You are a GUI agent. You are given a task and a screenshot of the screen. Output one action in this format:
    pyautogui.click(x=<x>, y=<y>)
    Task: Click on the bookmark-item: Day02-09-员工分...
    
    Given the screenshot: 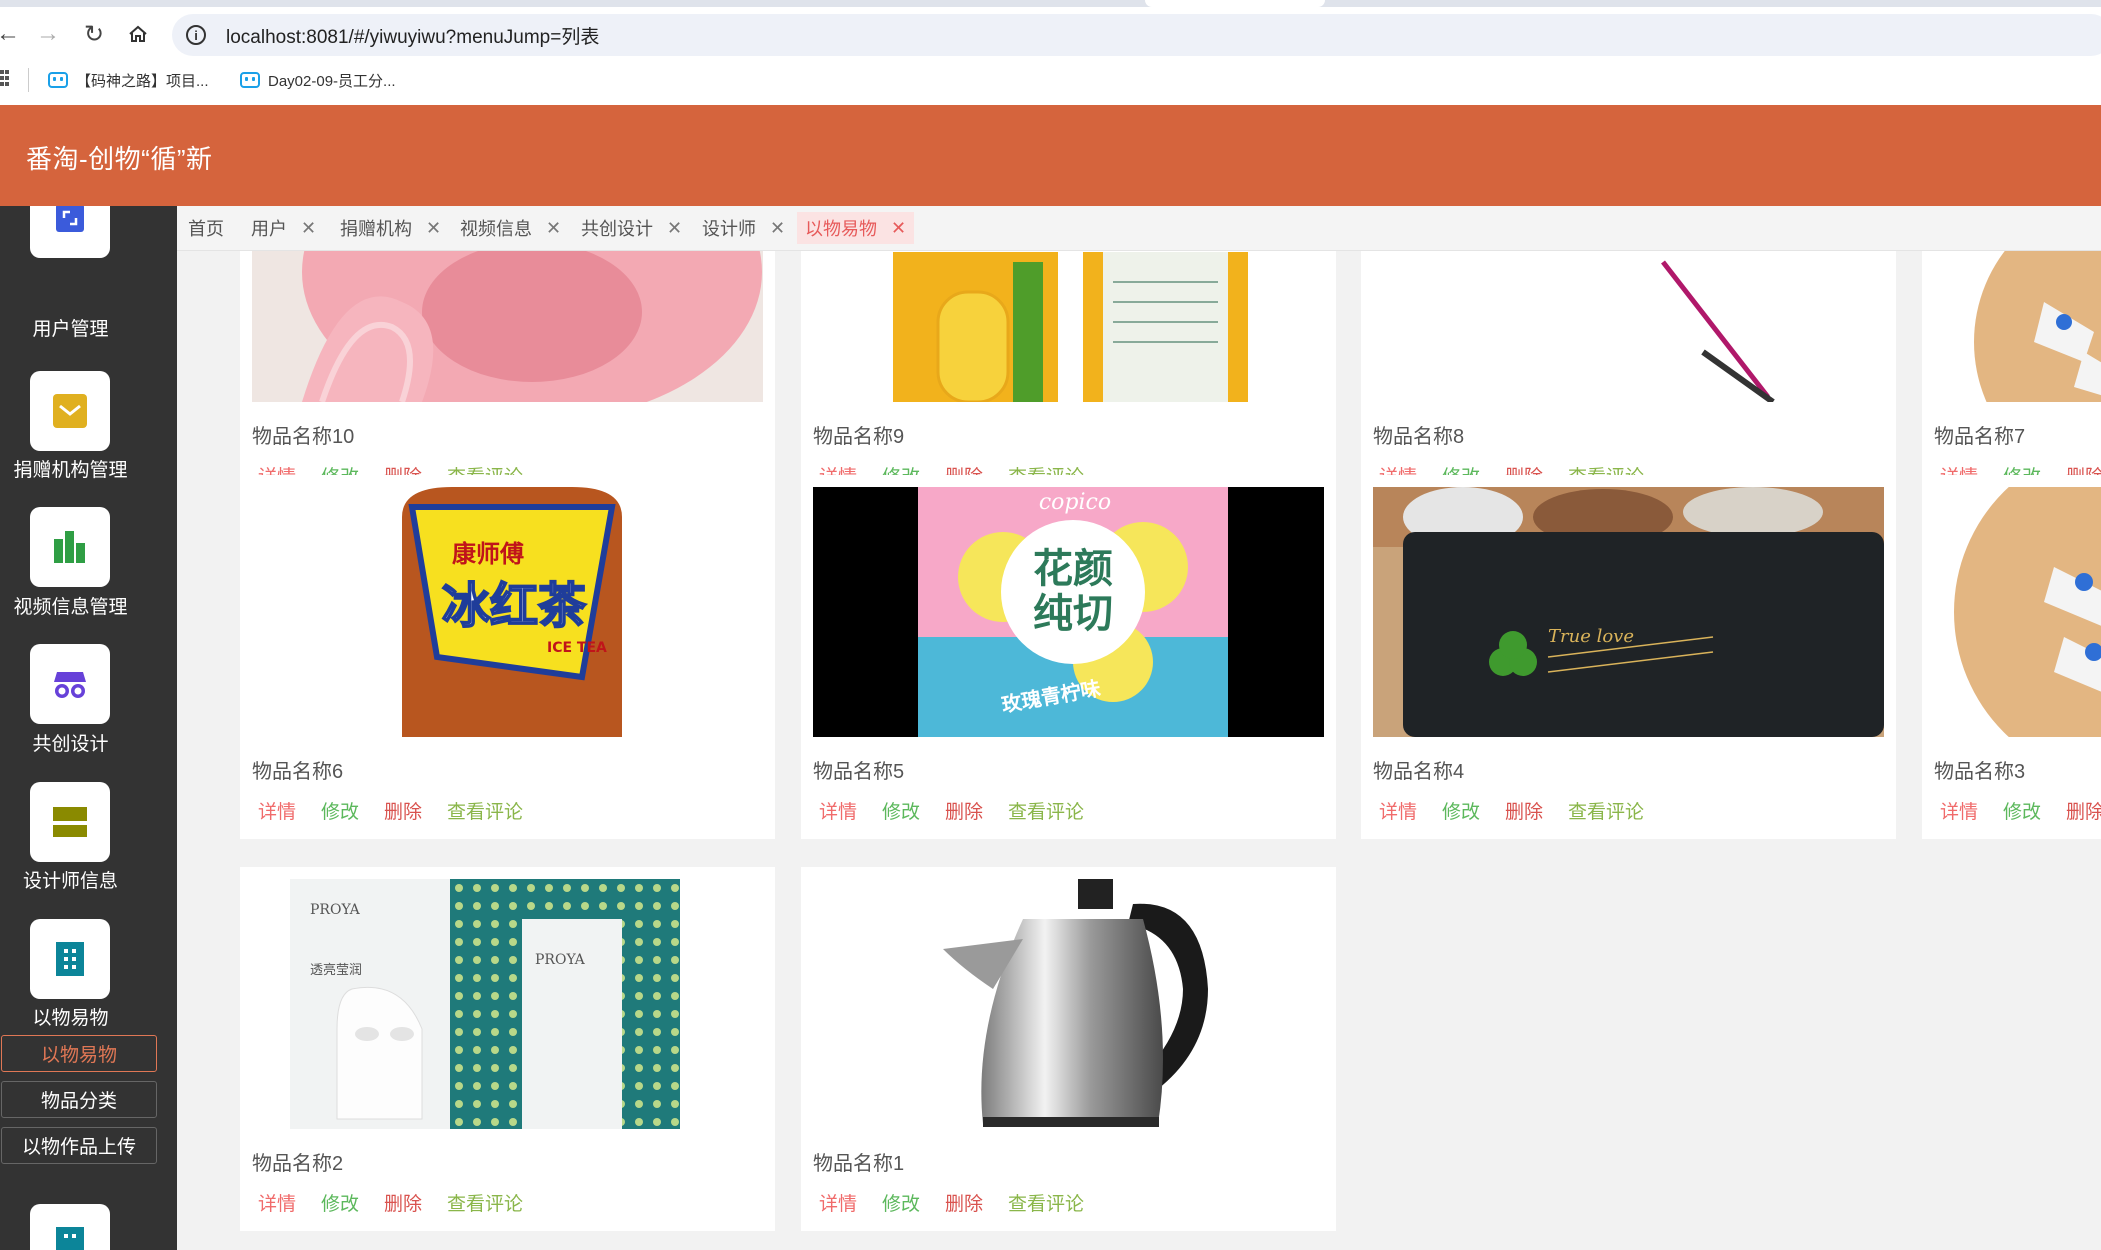 What is the action you would take?
    pyautogui.click(x=318, y=80)
    